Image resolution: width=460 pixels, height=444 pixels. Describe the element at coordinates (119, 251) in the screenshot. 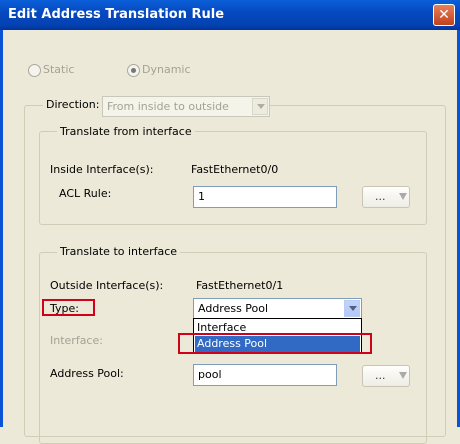

I see `translate-to-legend: Translate to interface` at that location.